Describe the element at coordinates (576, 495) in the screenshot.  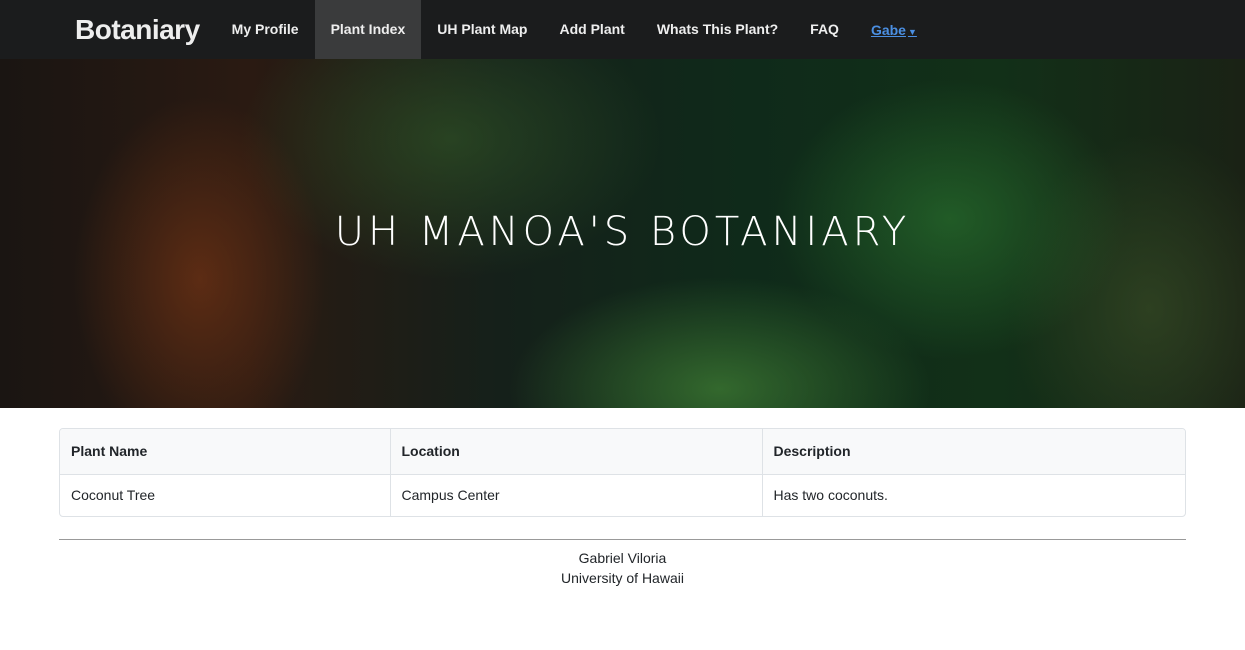
I see `cell-location: Campus Center` at that location.